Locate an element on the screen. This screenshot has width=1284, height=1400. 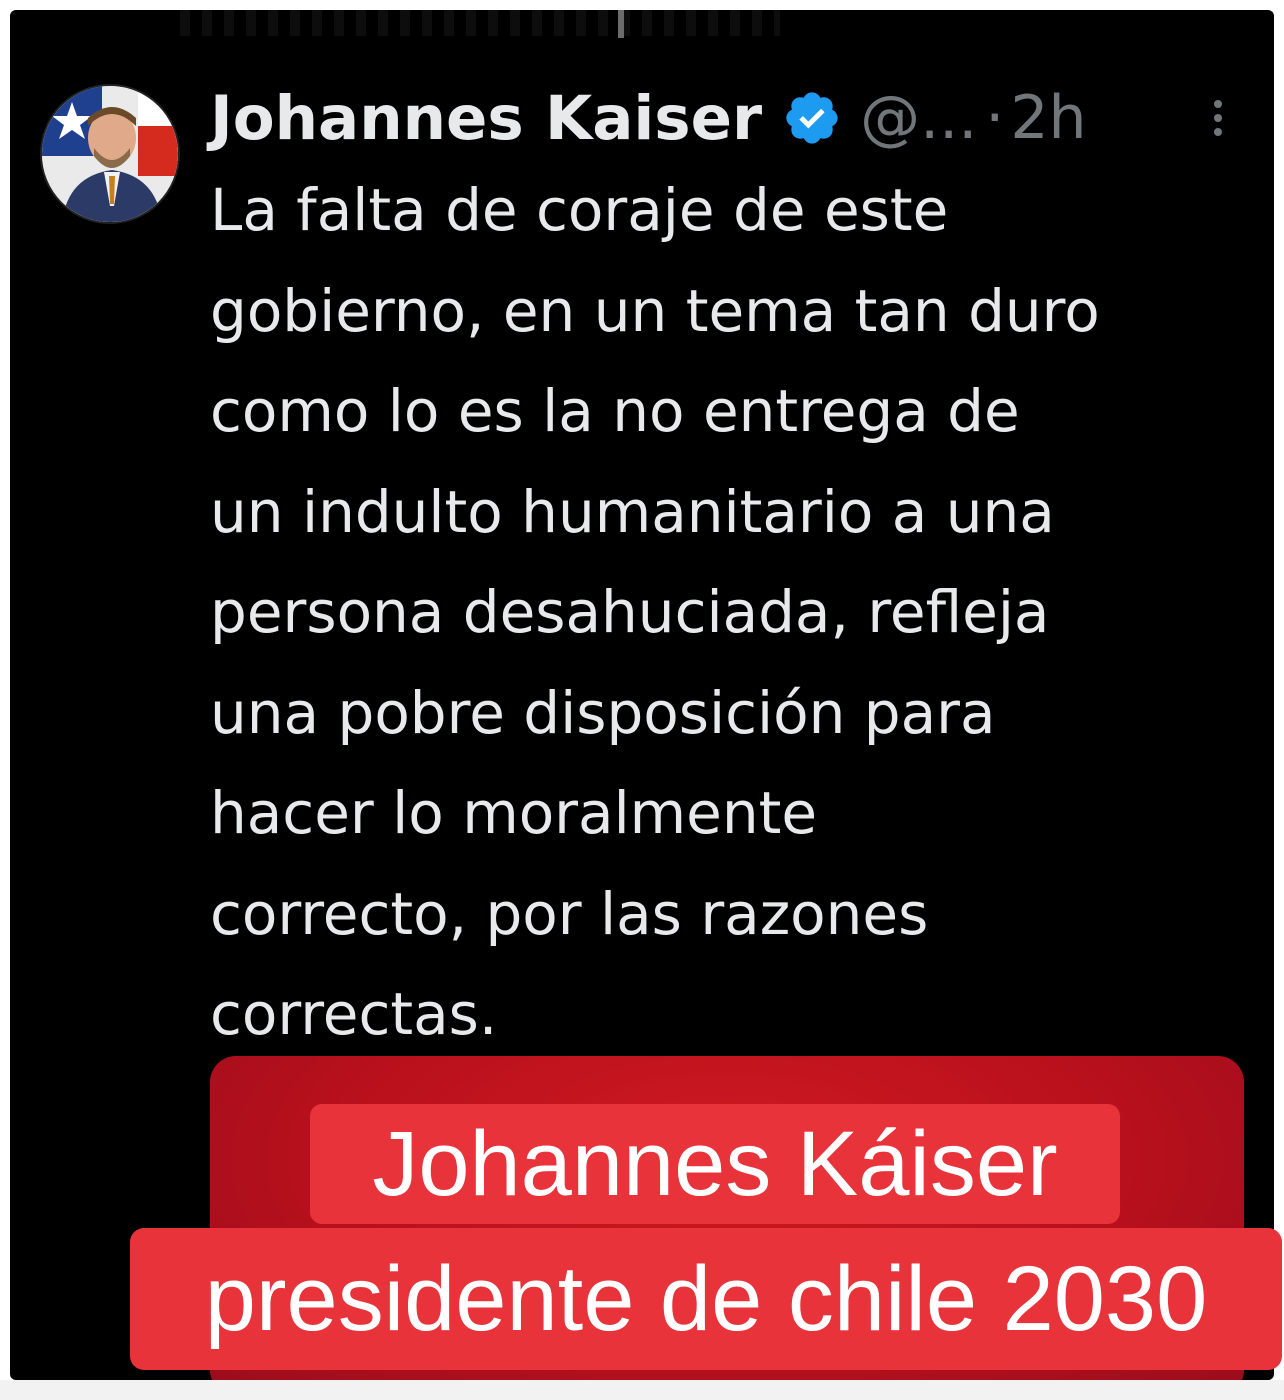
avatar-image is located at coordinates (110, 154).